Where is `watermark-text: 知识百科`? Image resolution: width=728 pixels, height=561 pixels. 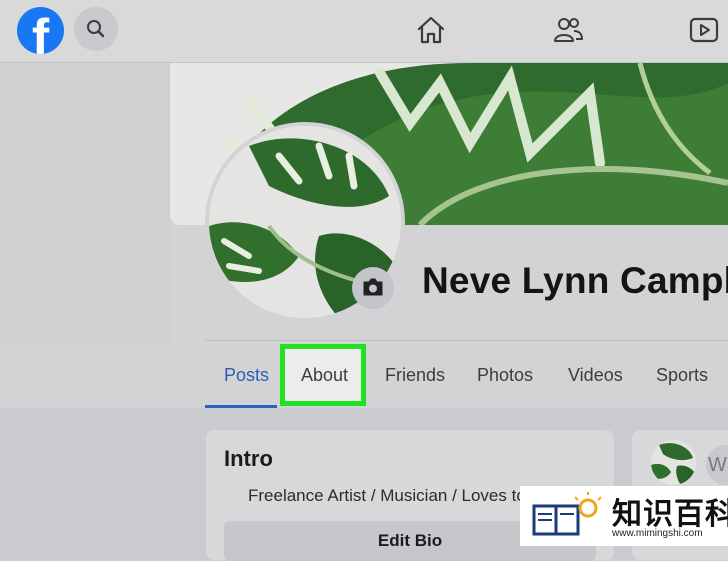 watermark-text: 知识百科 is located at coordinates (670, 514).